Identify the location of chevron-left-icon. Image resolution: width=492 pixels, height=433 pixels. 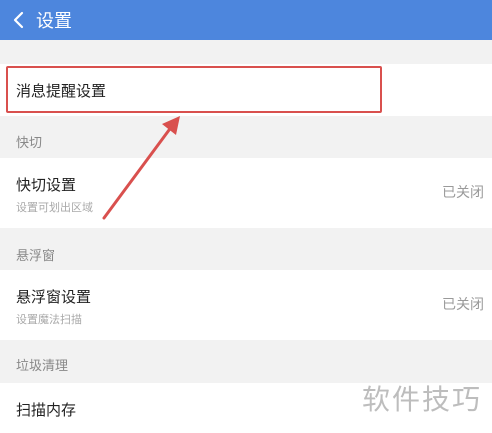
(18, 20).